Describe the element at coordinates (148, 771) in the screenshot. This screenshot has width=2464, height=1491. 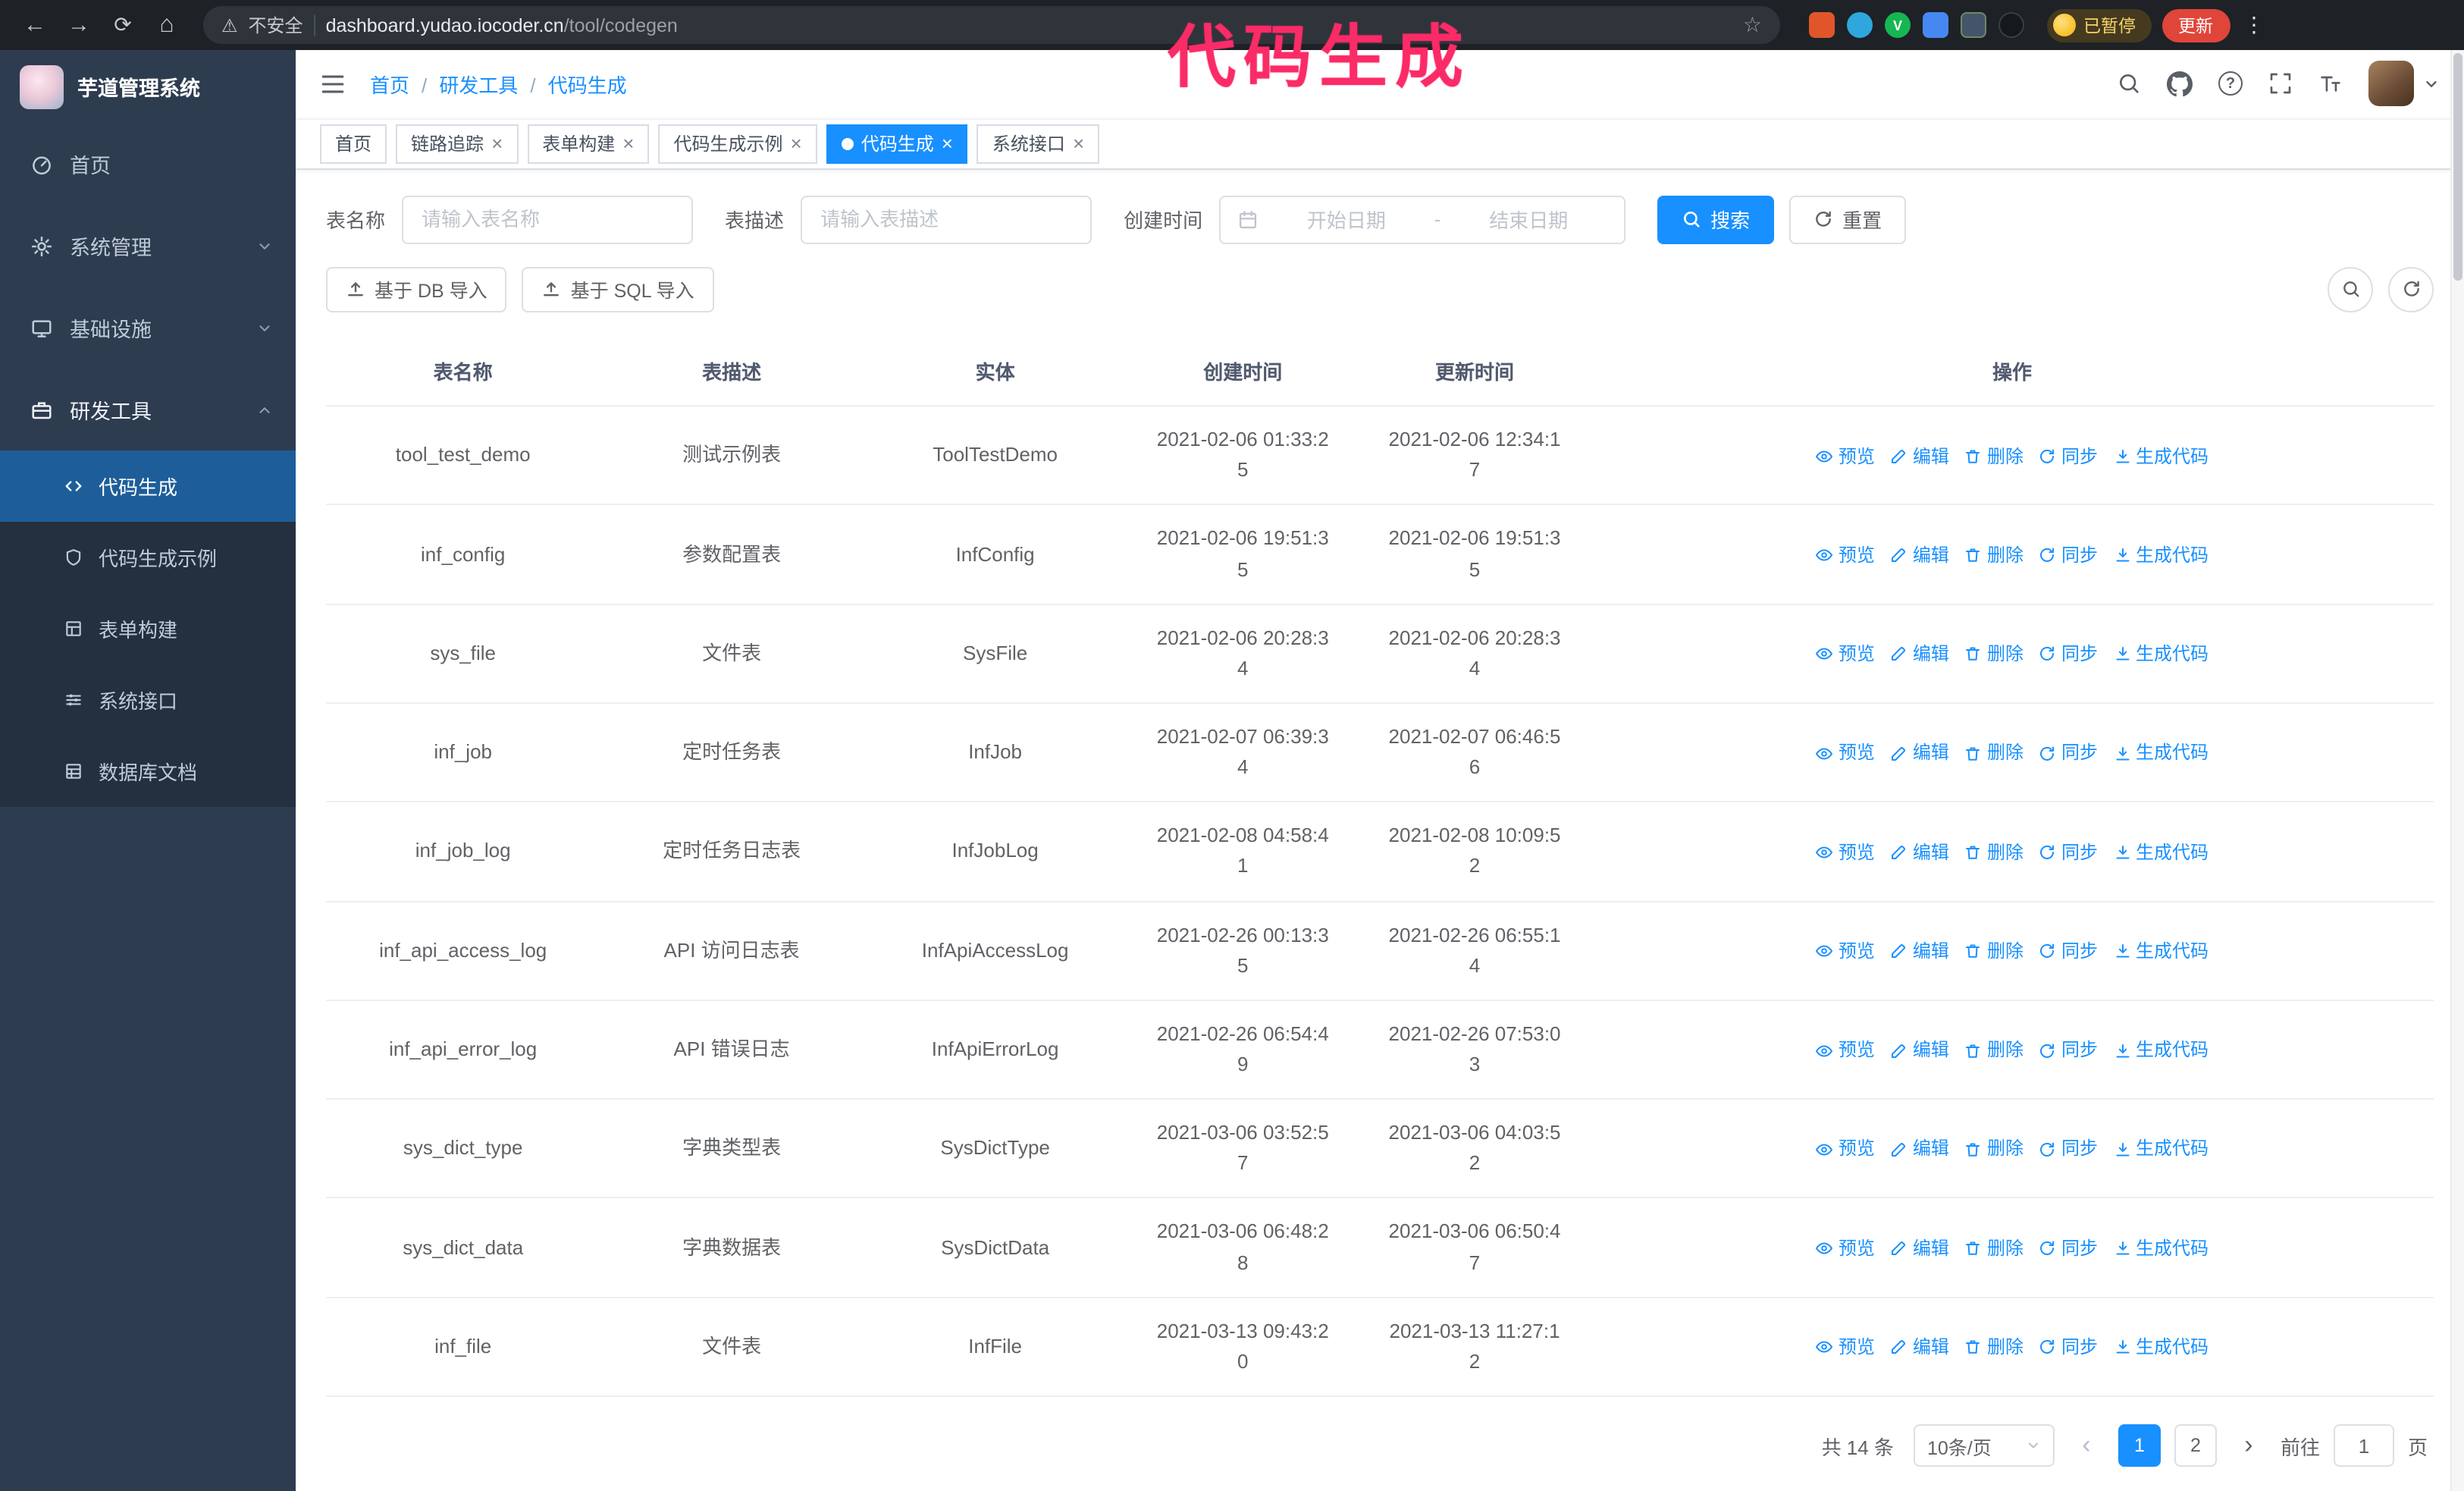
I see `sidebar-item-db-doc: 数据库文档` at that location.